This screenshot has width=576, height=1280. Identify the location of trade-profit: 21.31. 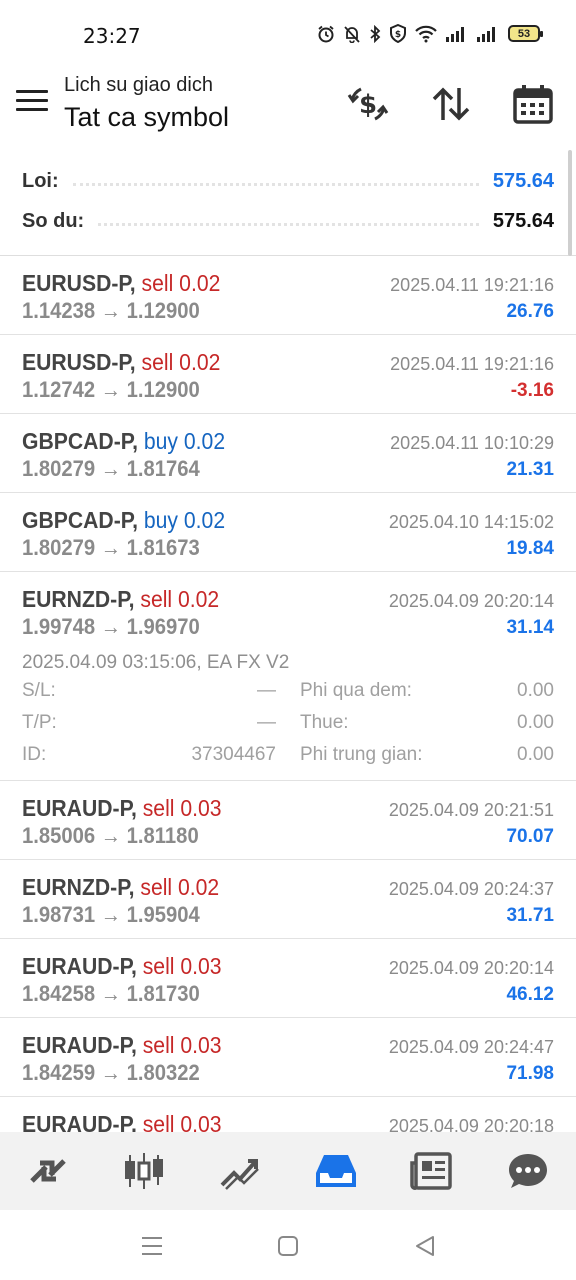
(530, 469).